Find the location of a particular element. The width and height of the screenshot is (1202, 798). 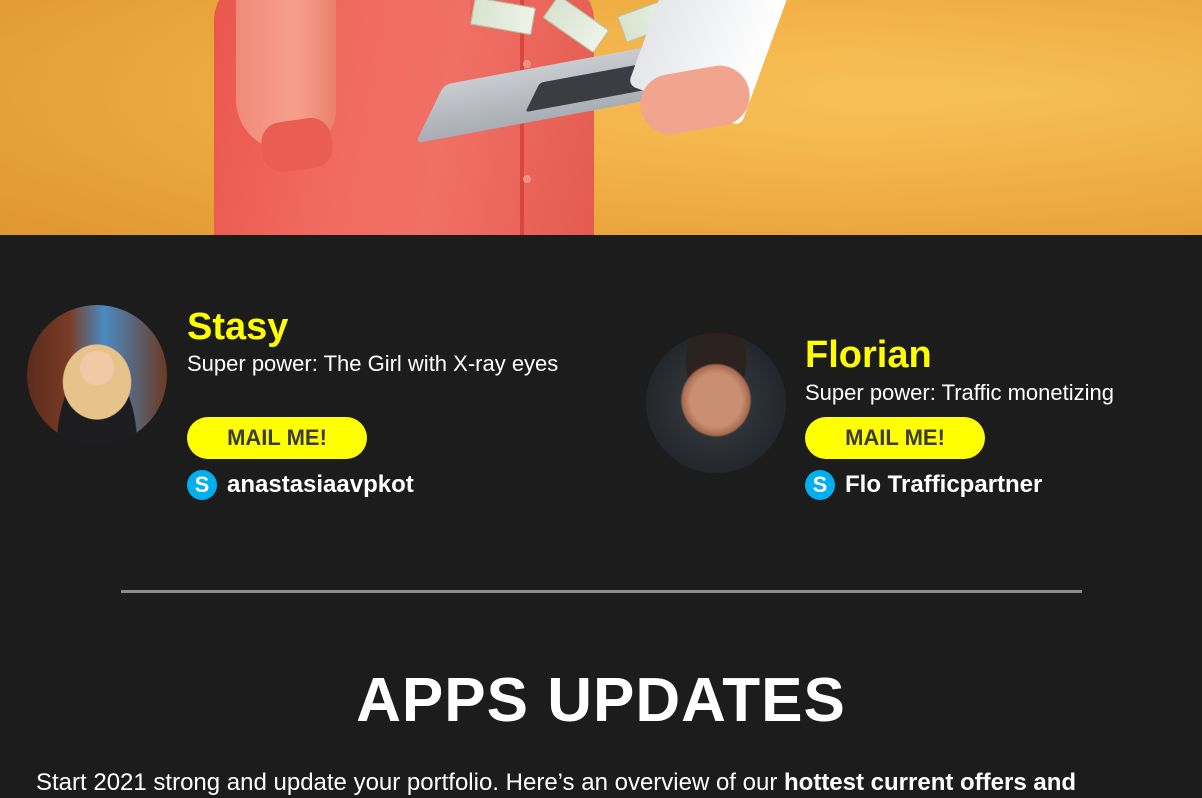

contact-super-power: Super power: Traffic monetizing is located at coordinates (959, 392).